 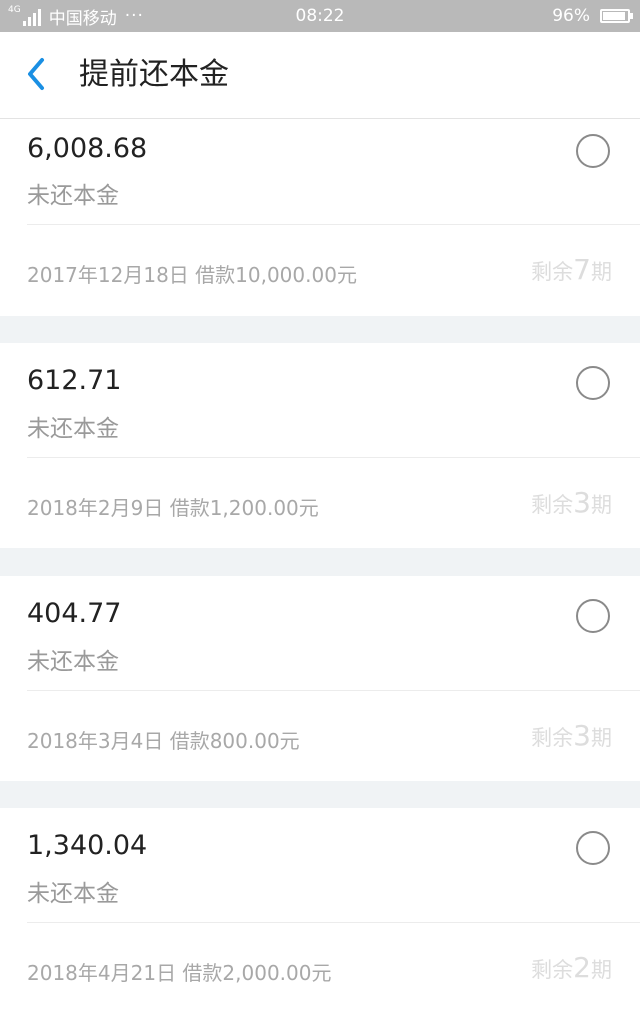 I want to click on loan-info: 2018年3月4日 借款800.00元, so click(x=163, y=741).